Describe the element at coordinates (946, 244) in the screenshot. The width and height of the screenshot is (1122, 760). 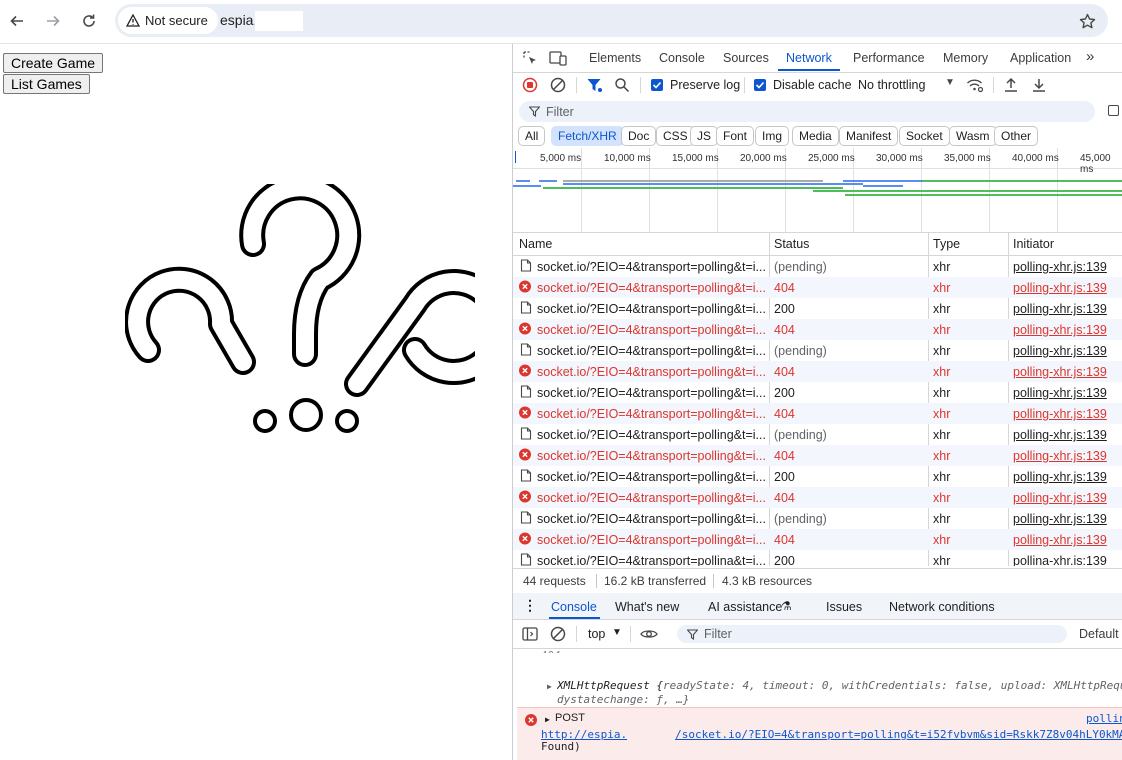
I see `column-header-type: Type` at that location.